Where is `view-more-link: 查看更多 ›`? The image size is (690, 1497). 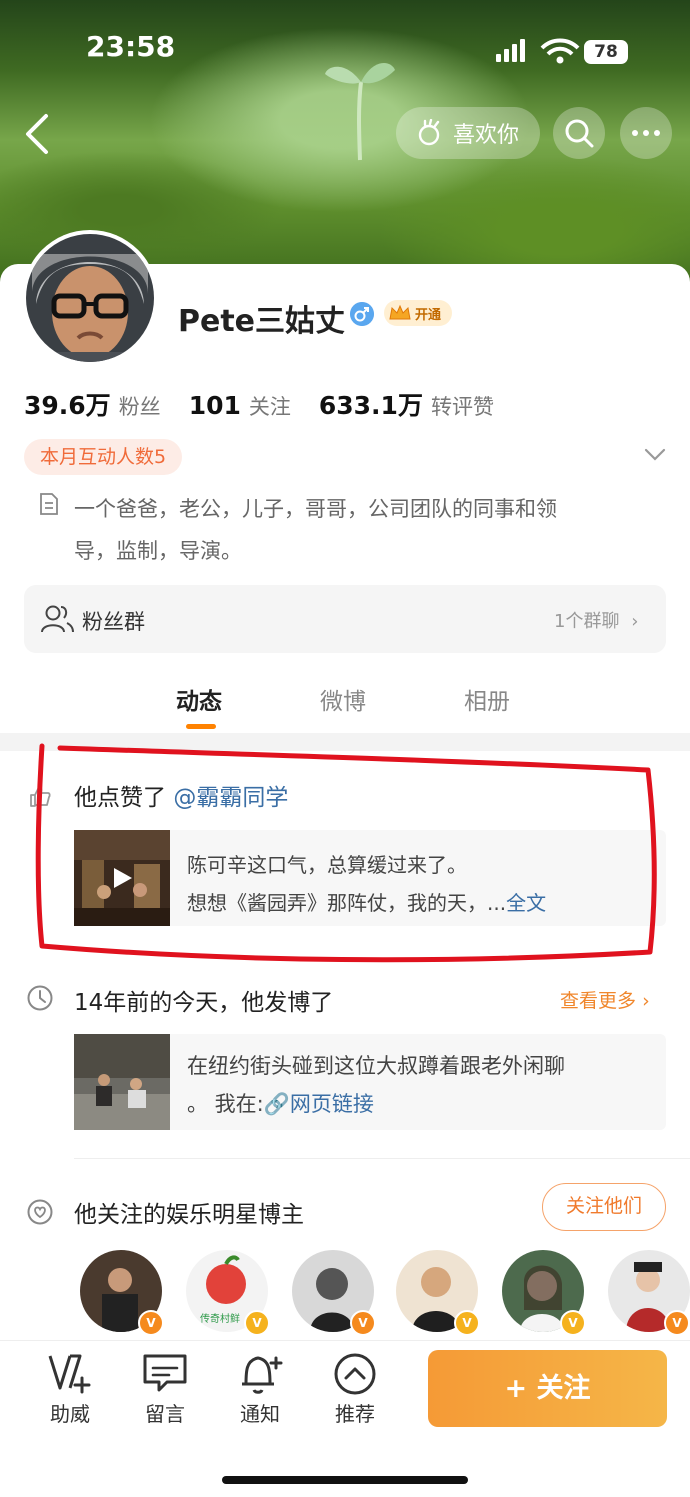
view-more-link: 查看更多 › is located at coordinates (605, 999).